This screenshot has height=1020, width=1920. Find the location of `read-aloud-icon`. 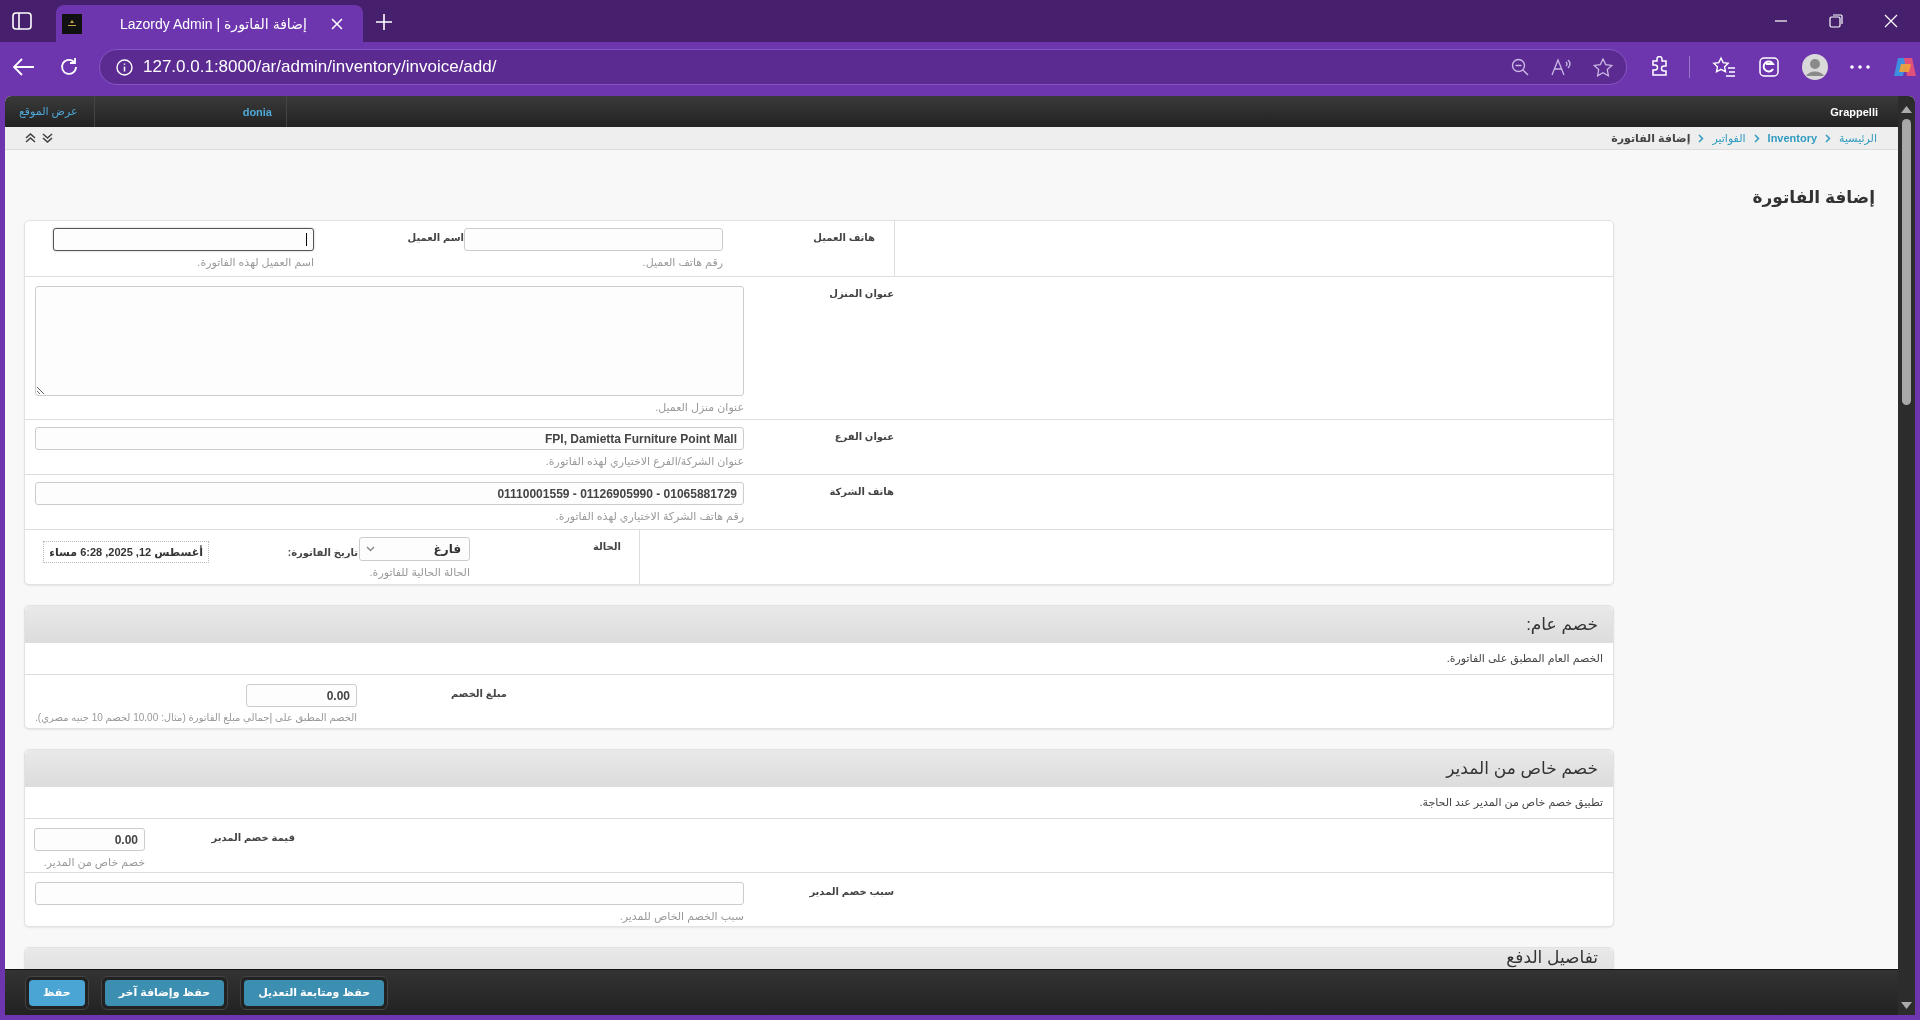

read-aloud-icon is located at coordinates (1561, 67).